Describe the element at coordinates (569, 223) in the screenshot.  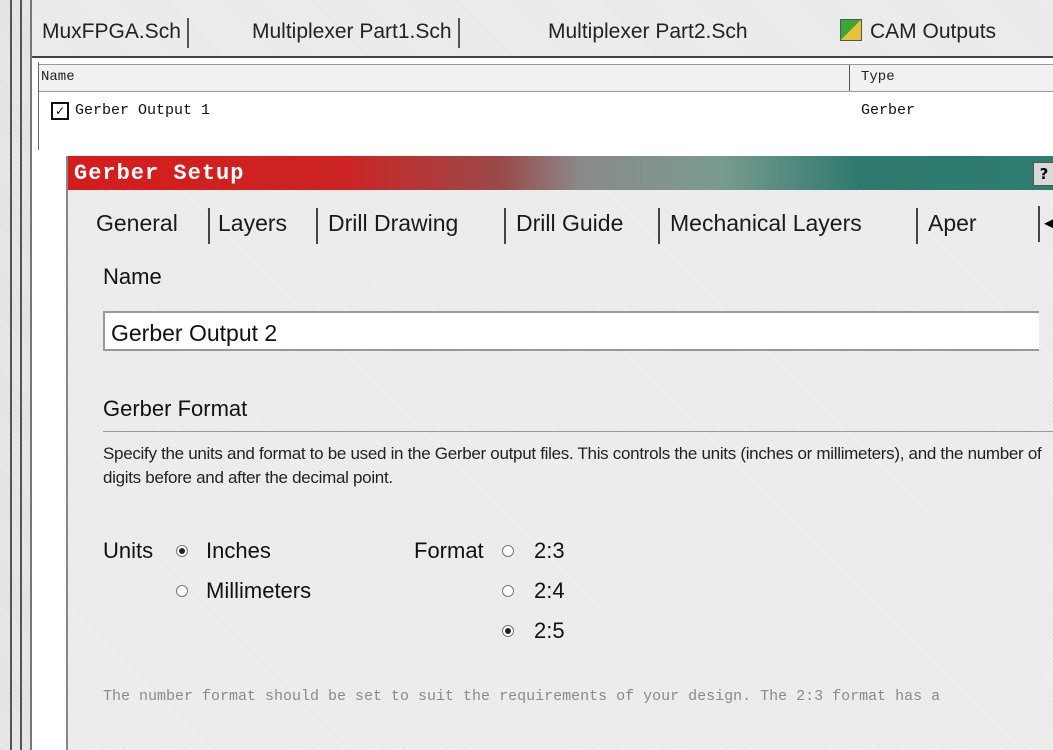
I see `tab-drill-guide: Drill Guide` at that location.